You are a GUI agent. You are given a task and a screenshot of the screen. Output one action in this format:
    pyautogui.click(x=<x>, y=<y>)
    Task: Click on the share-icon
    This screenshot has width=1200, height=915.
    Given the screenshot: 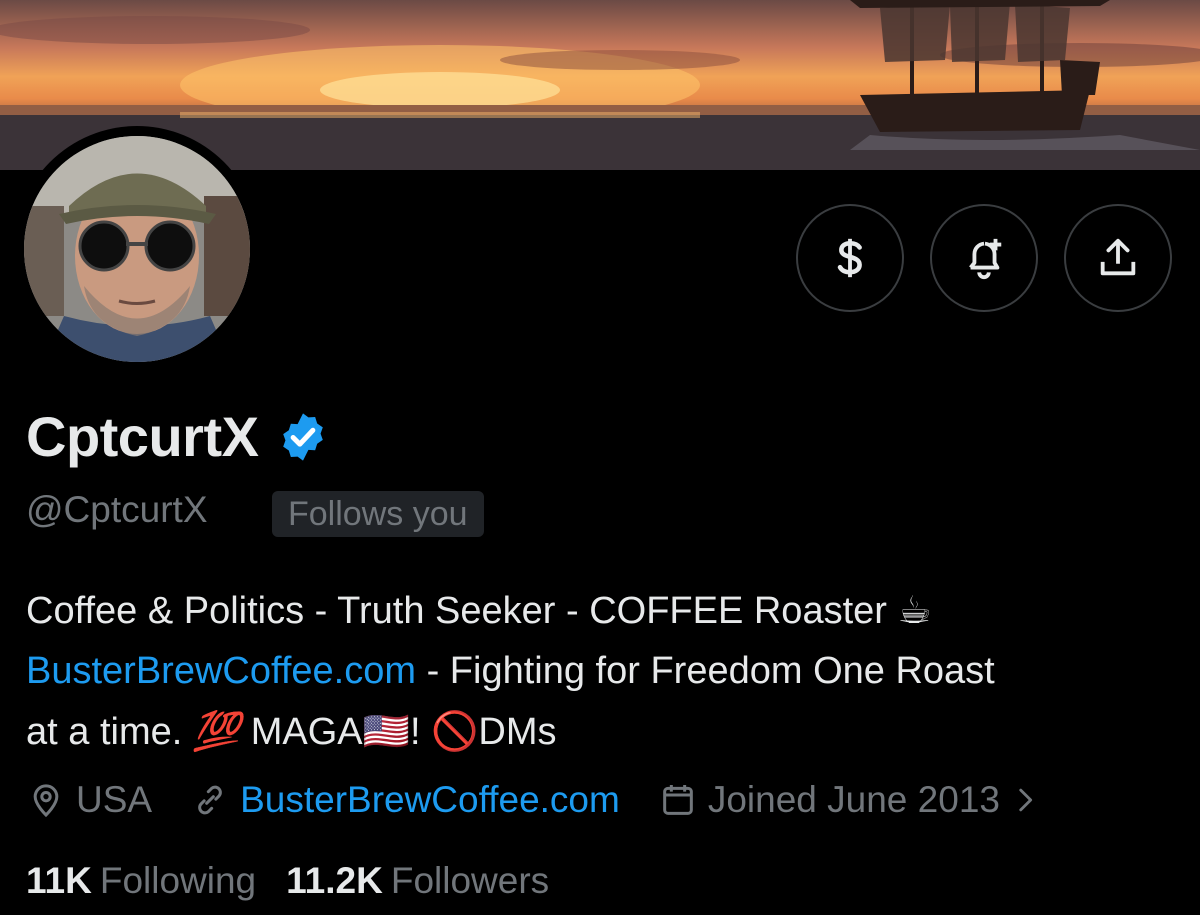 What is the action you would take?
    pyautogui.click(x=1118, y=257)
    